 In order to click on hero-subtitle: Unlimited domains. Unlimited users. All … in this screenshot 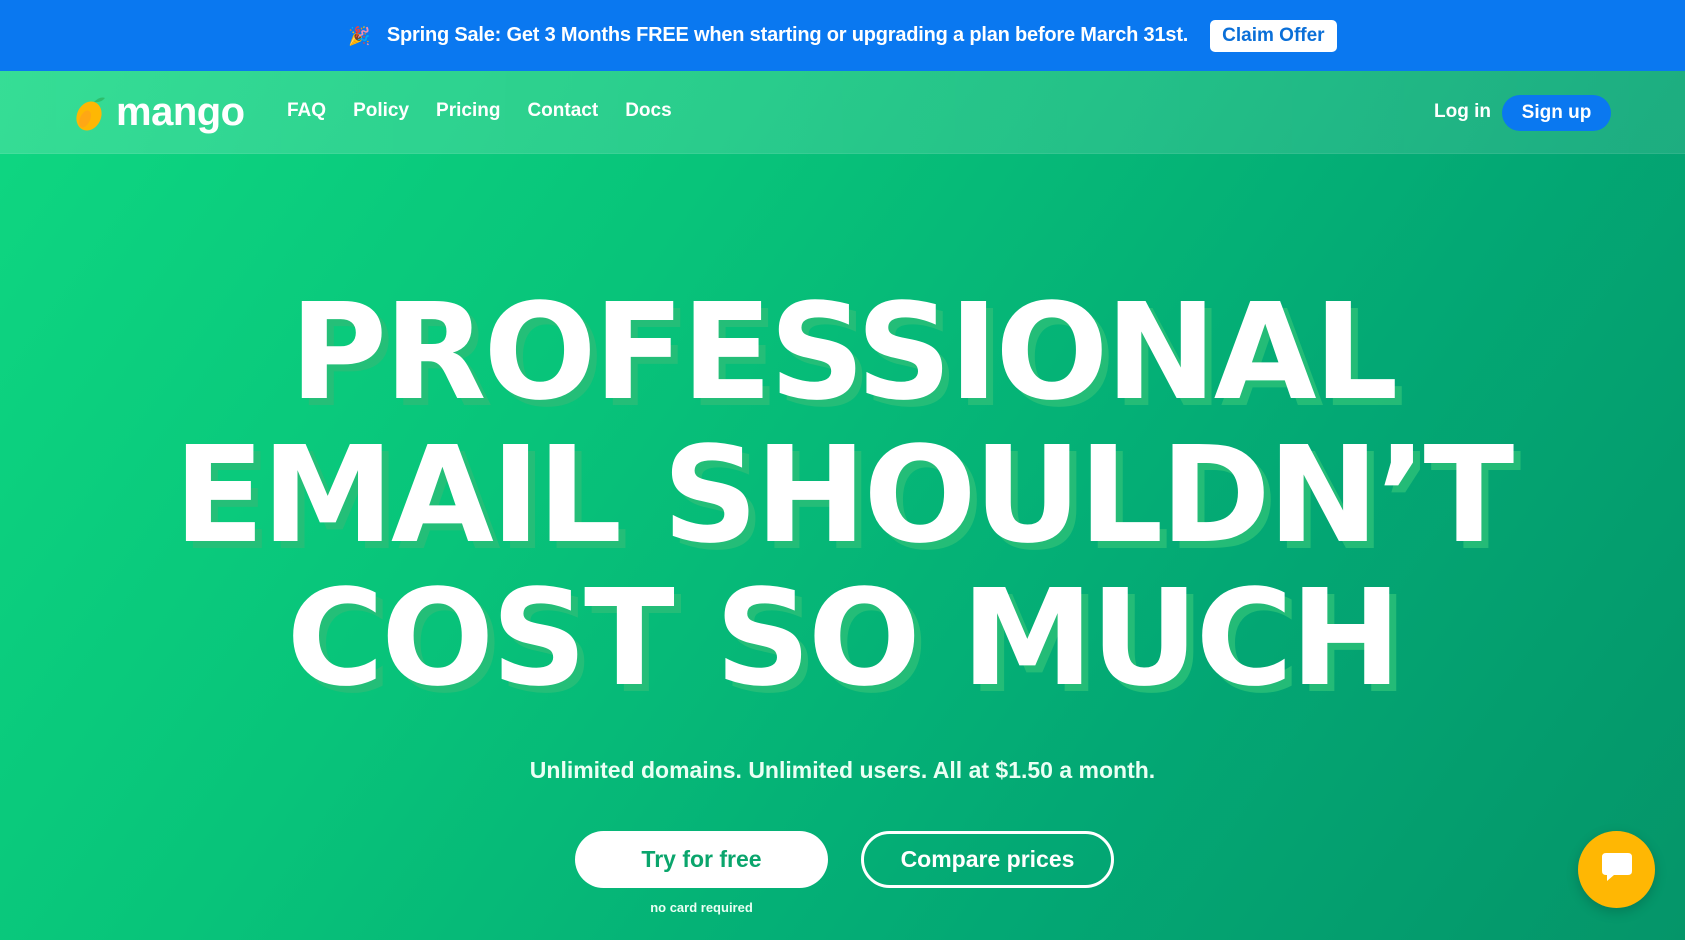, I will do `click(842, 770)`.